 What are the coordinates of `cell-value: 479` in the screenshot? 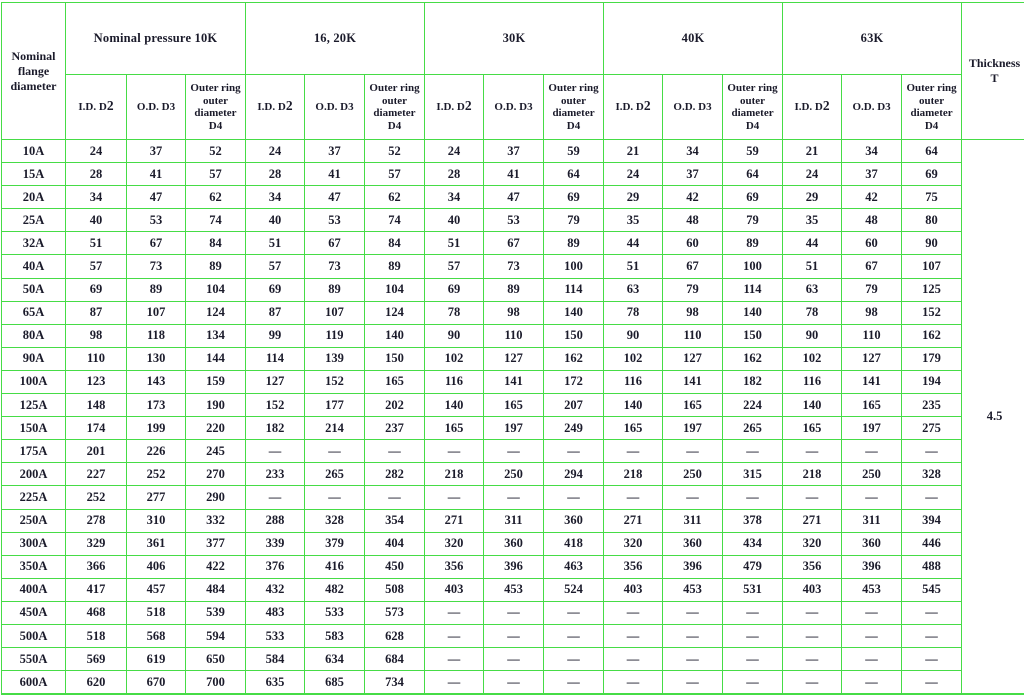 It's located at (753, 566).